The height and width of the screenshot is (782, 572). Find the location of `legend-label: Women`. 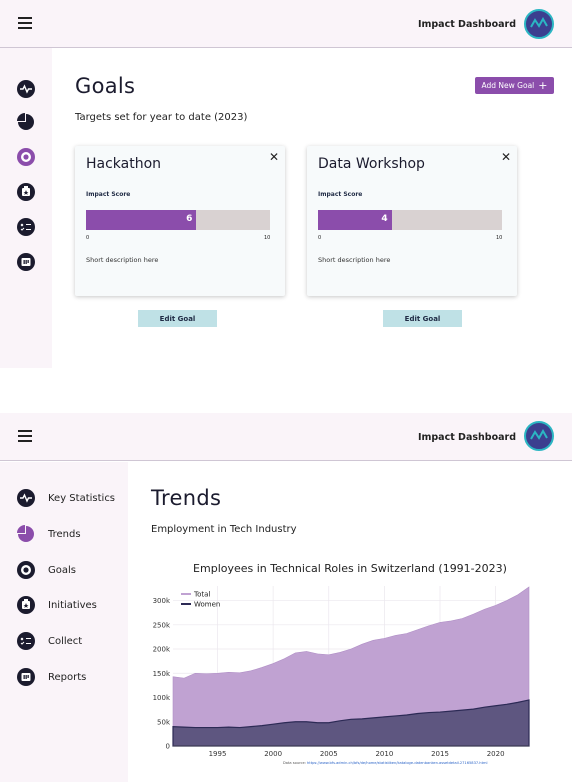

legend-label: Women is located at coordinates (207, 605).